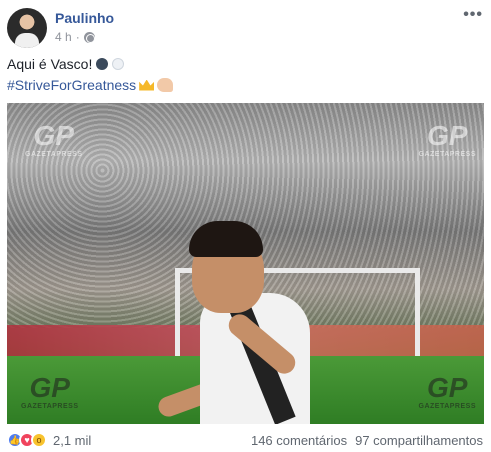  Describe the element at coordinates (102, 64) in the screenshot. I see `black-circle-icon` at that location.